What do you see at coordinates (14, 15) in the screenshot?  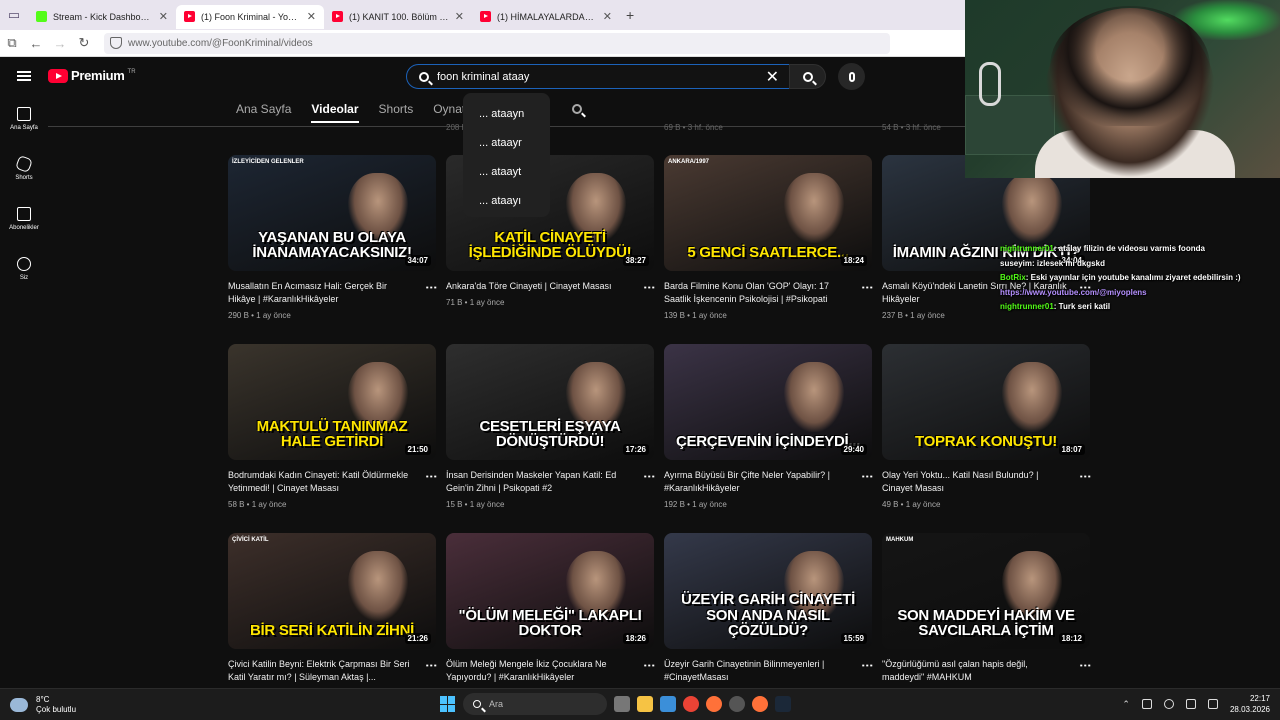 I see `tab-overview-icon: ▭` at bounding box center [14, 15].